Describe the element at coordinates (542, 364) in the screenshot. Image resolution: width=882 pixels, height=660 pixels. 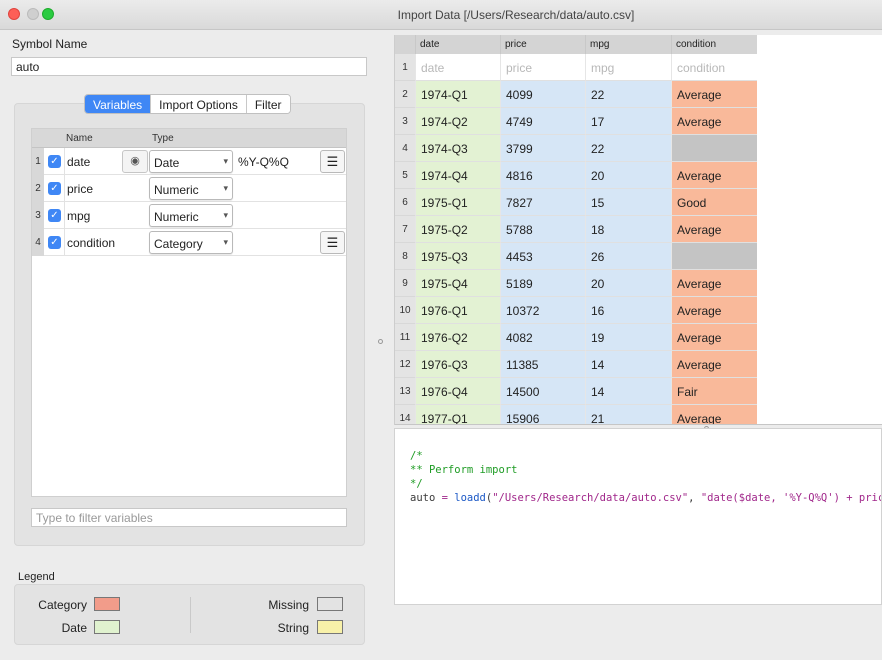
I see `grid-cell: 11385` at that location.